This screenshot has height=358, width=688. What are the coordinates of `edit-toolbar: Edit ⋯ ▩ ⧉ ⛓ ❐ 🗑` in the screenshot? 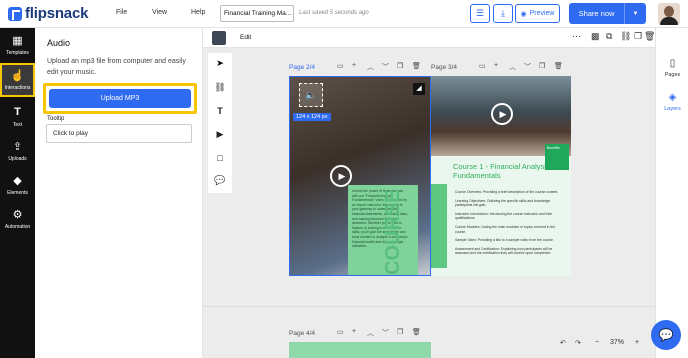 It's located at (429, 38).